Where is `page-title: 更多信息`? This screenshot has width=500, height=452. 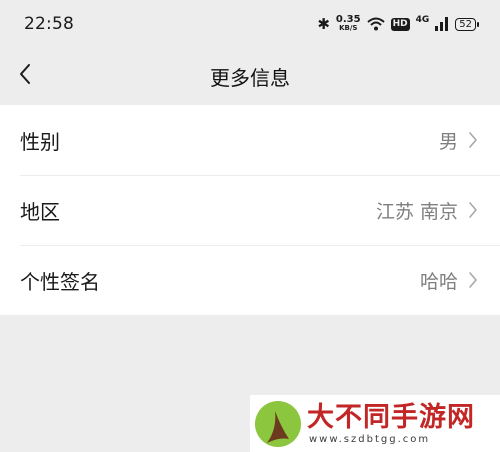 page-title: 更多信息 is located at coordinates (250, 77).